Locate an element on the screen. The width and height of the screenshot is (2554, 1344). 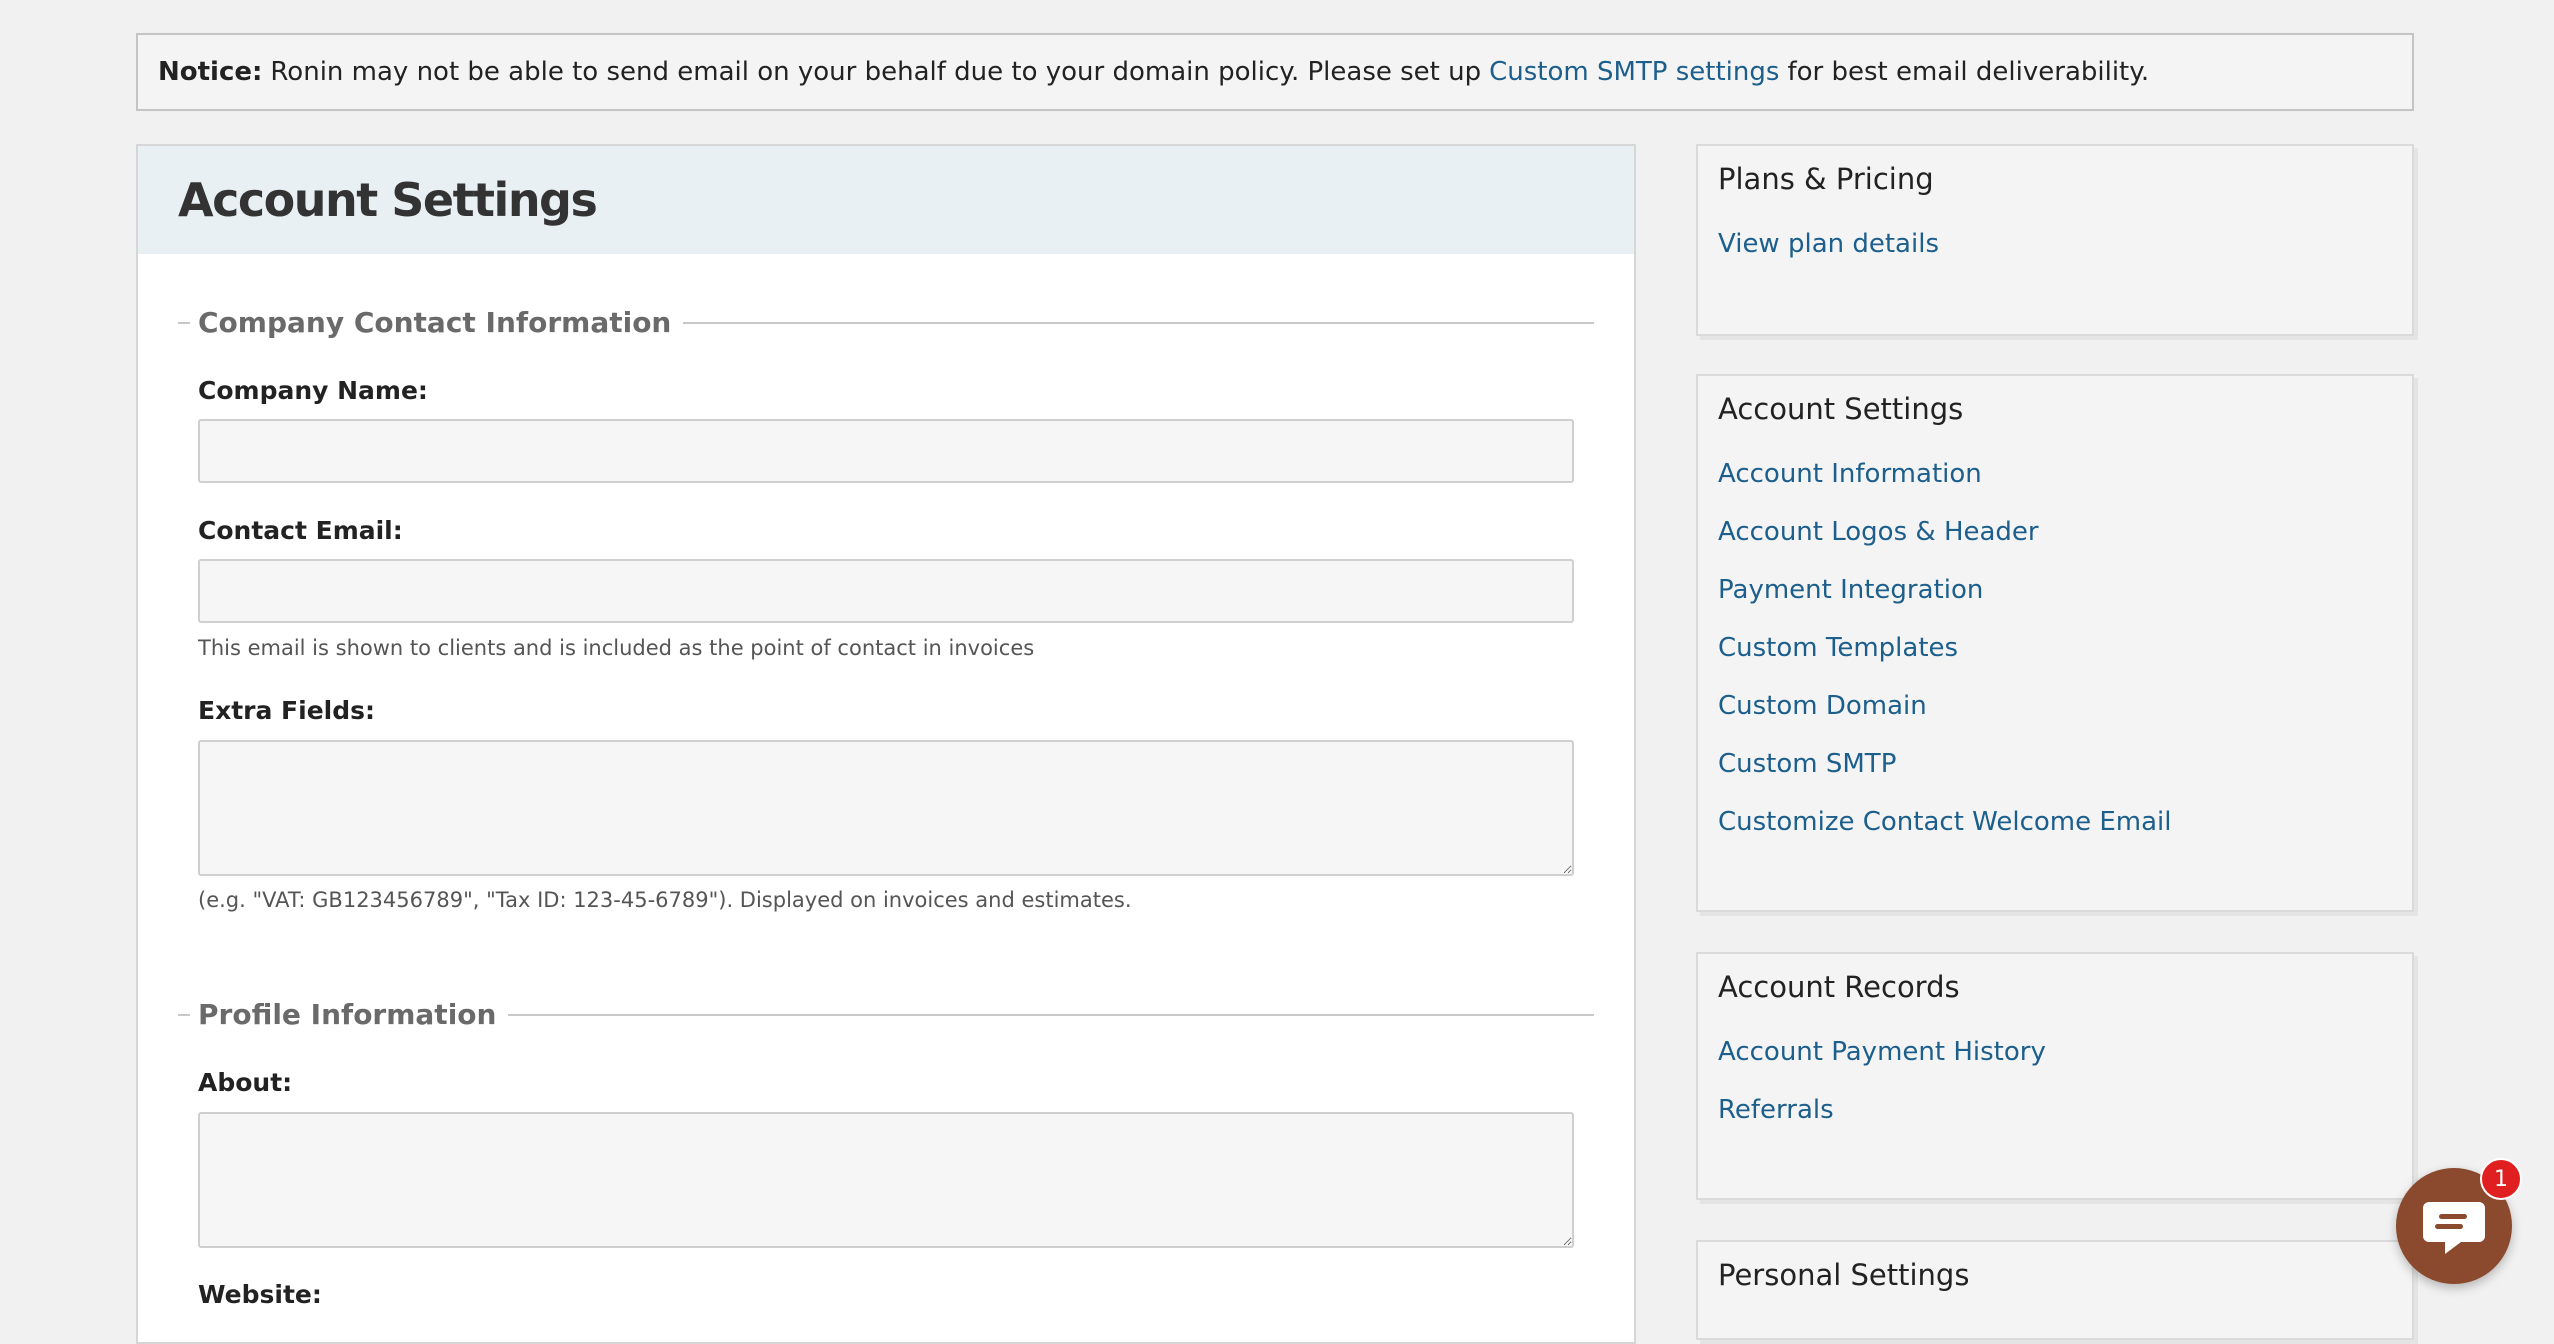
plans-pricing-box: Plans & Pricing View plan details is located at coordinates (2055, 240).